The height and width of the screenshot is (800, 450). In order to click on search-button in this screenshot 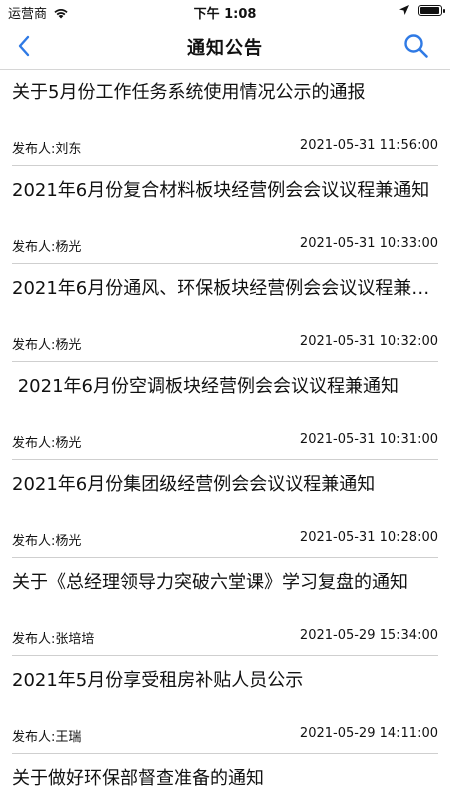, I will do `click(416, 46)`.